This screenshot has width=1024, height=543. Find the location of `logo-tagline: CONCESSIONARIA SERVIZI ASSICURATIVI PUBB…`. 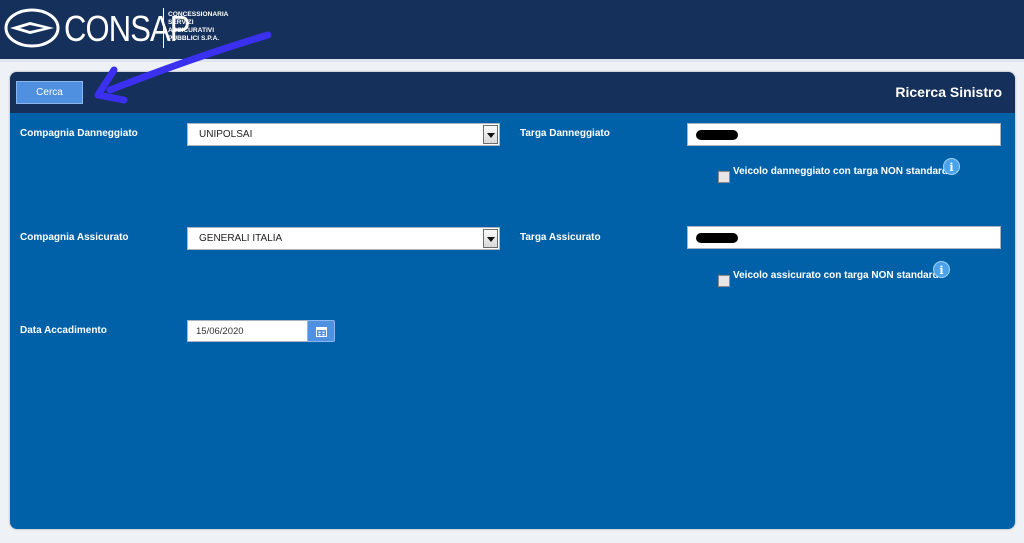

logo-tagline: CONCESSIONARIA SERVIZI ASSICURATIVI PUBB… is located at coordinates (200, 27).